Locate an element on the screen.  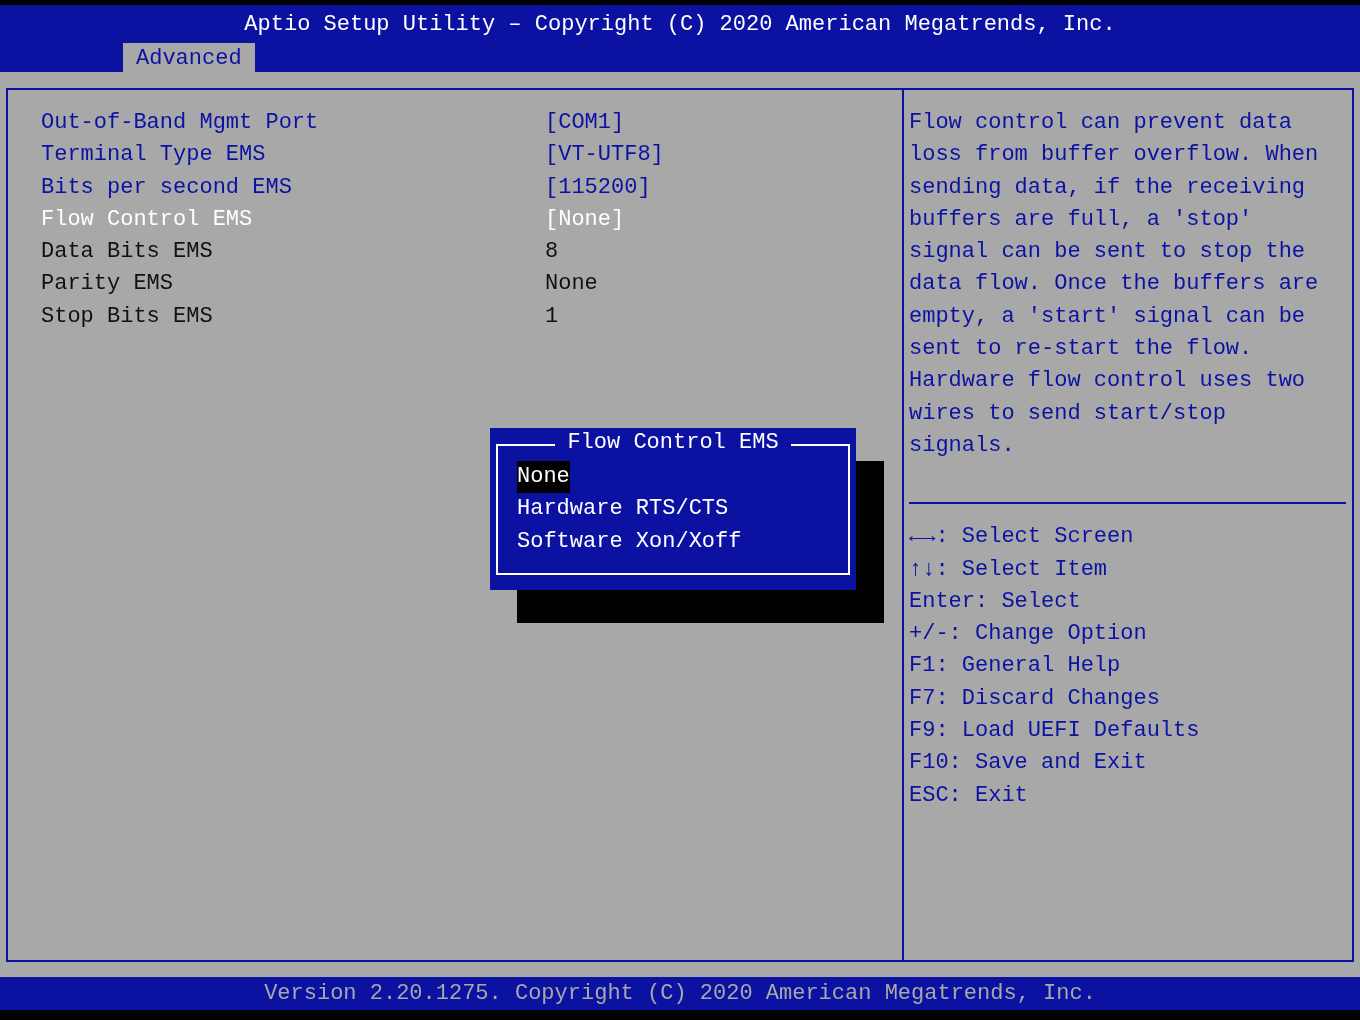
setting-label: Parity EMS is located at coordinates (108, 284).